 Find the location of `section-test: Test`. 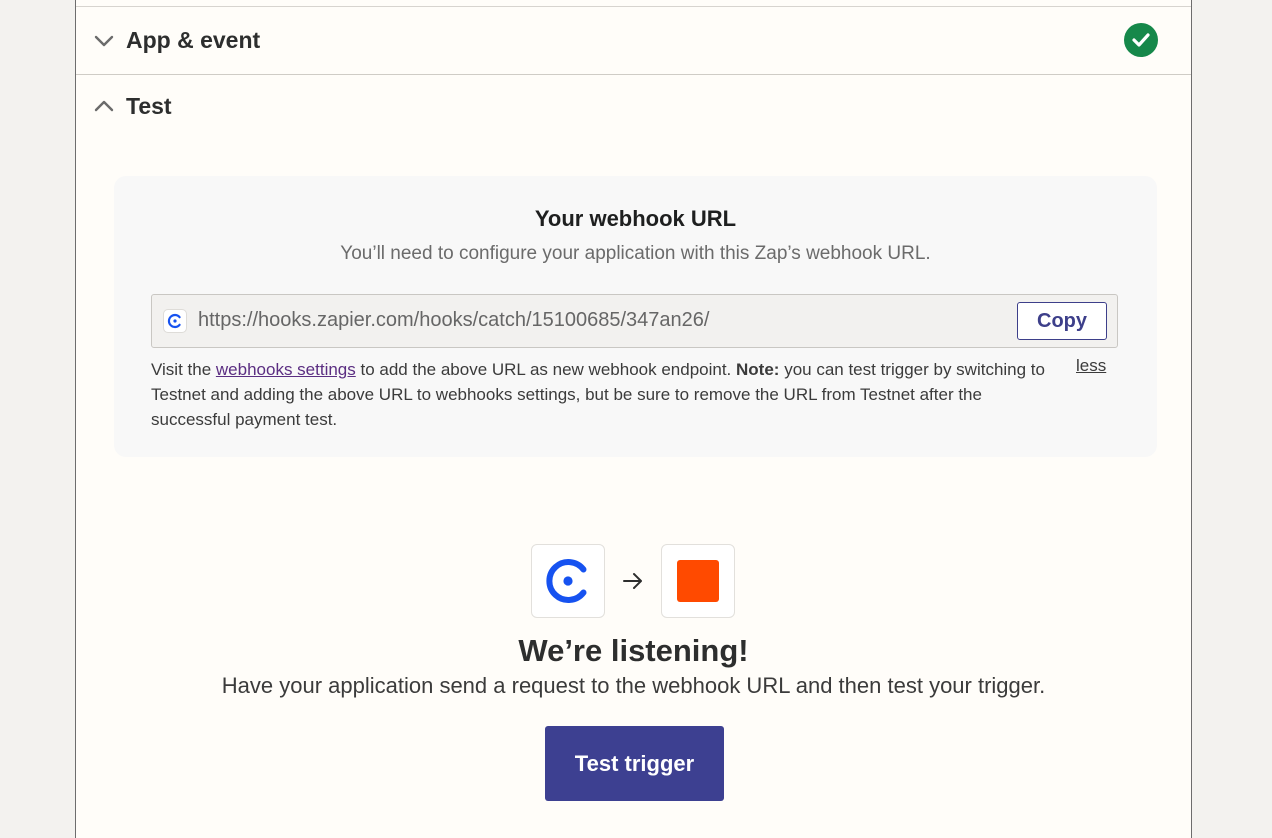

section-test: Test is located at coordinates (633, 106).